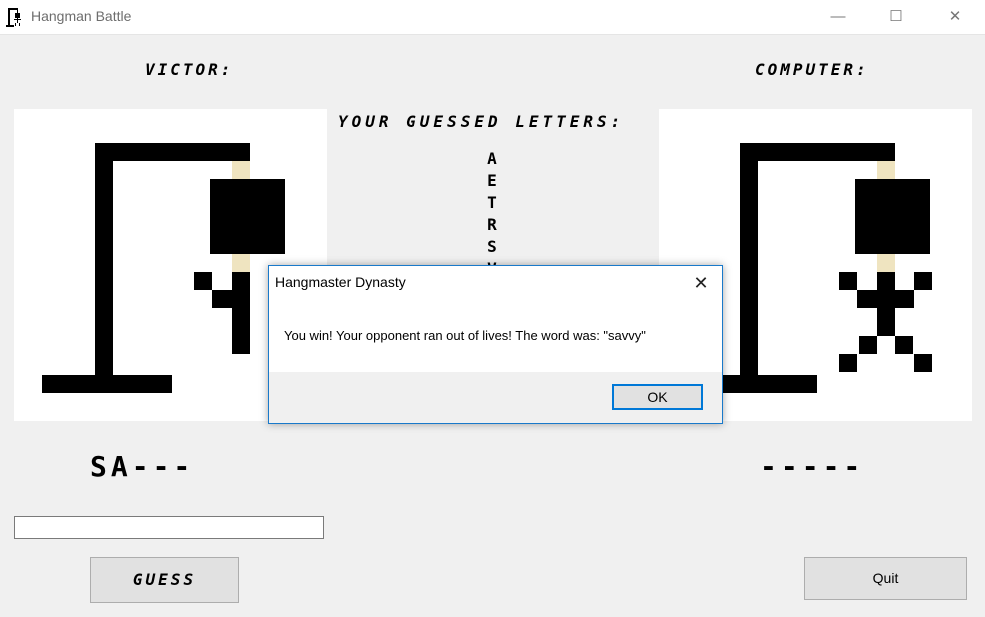 The width and height of the screenshot is (985, 617). I want to click on guessed-letter: E, so click(492, 180).